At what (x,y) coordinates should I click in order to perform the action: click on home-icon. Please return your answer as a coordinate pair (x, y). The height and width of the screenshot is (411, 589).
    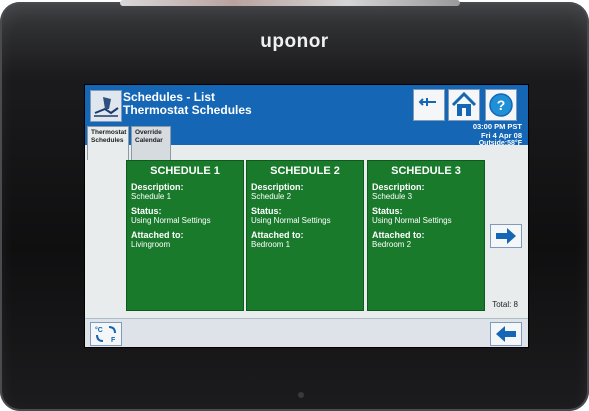
    Looking at the image, I should click on (464, 103).